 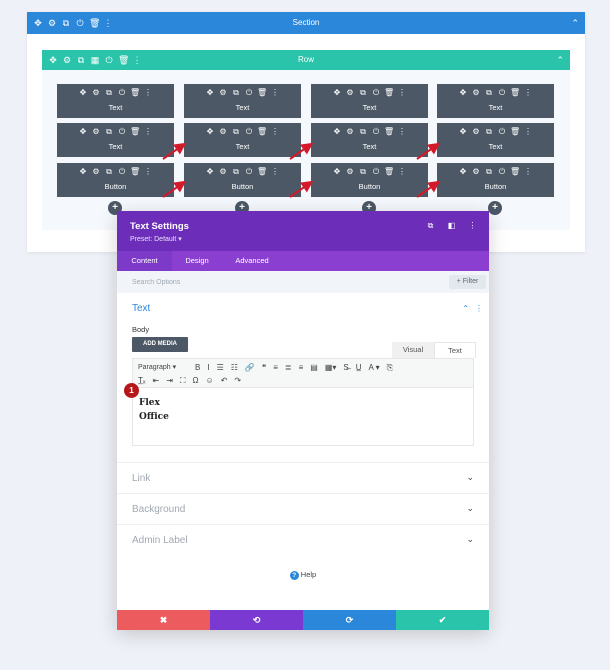 What do you see at coordinates (144, 261) in the screenshot?
I see `tab-content: Content` at bounding box center [144, 261].